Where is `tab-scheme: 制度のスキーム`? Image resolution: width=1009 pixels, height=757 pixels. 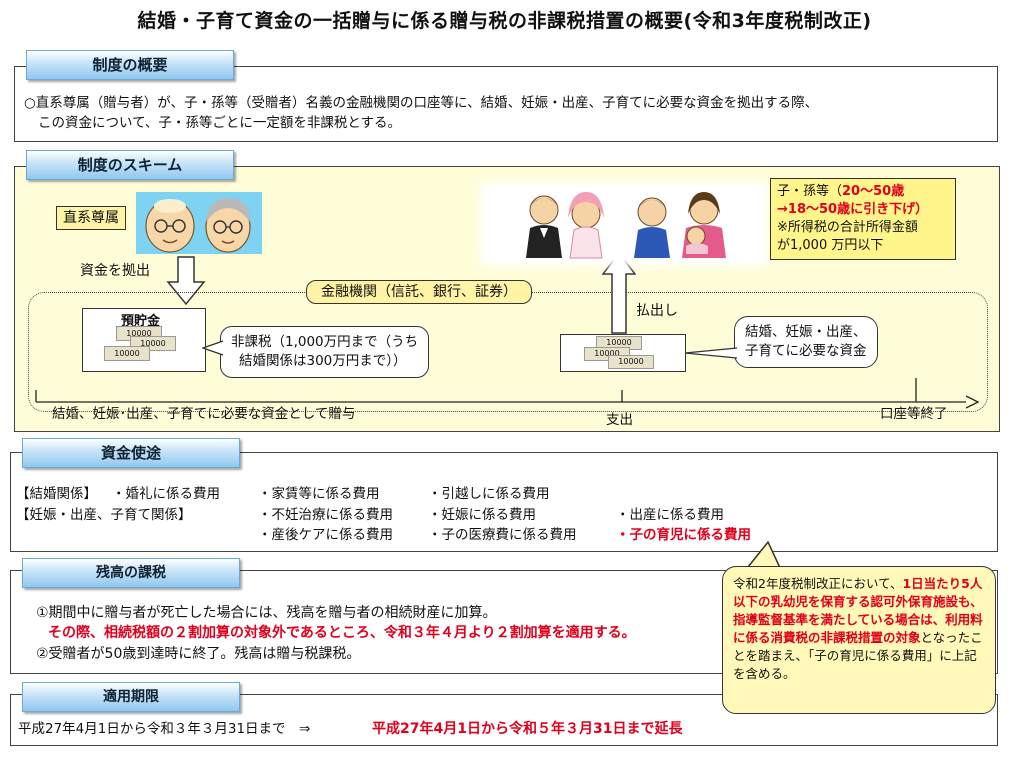 tab-scheme: 制度のスキーム is located at coordinates (130, 165).